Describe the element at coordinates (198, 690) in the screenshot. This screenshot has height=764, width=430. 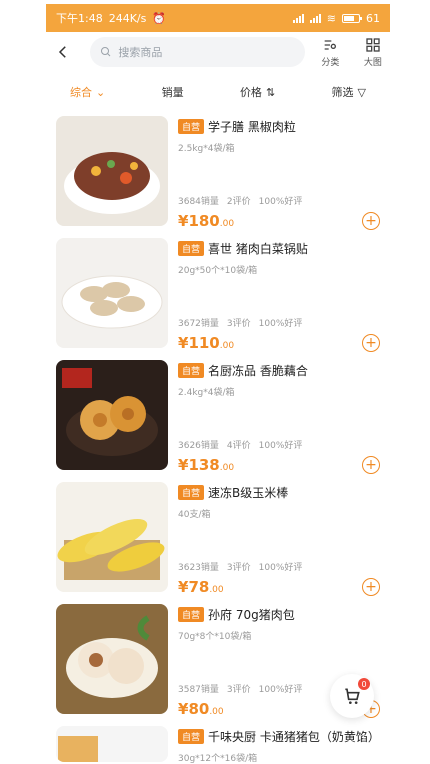
I see `sales-count: 3587销量` at that location.